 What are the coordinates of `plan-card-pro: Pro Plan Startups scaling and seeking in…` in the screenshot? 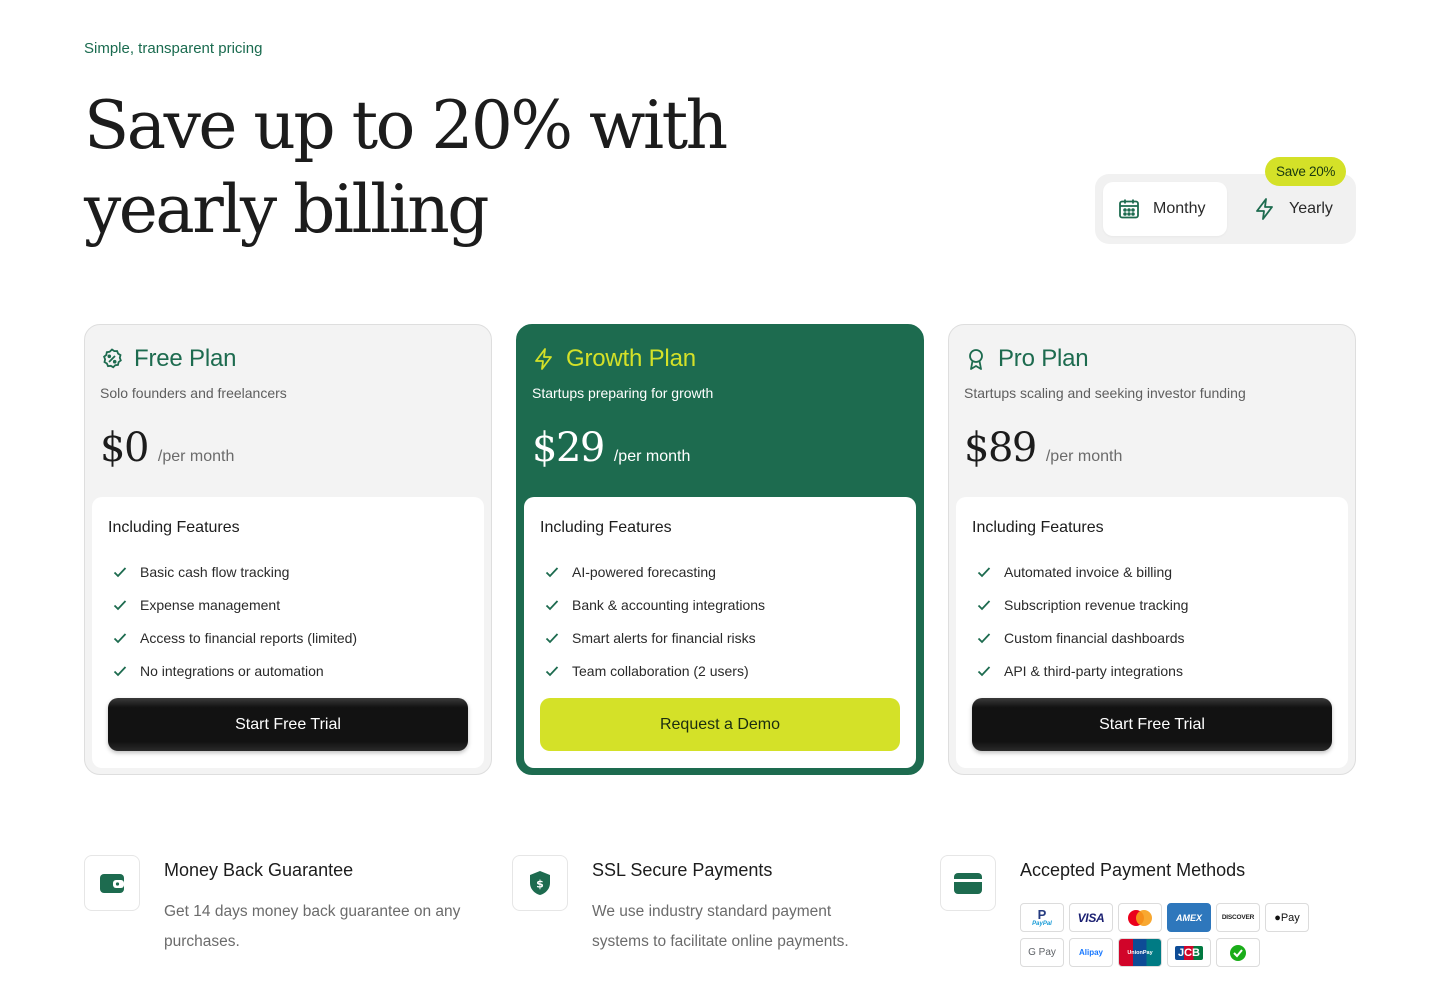 It's located at (1152, 549).